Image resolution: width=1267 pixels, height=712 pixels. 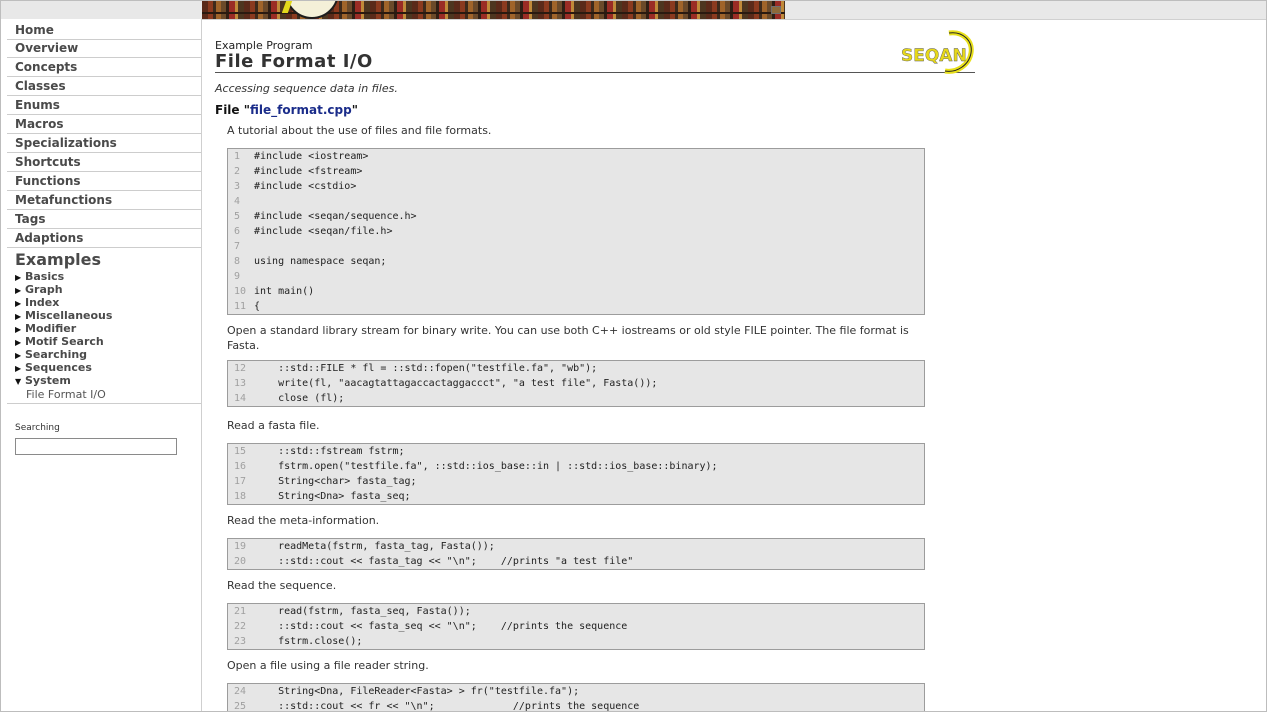 I want to click on line-number: 8, so click(x=237, y=261).